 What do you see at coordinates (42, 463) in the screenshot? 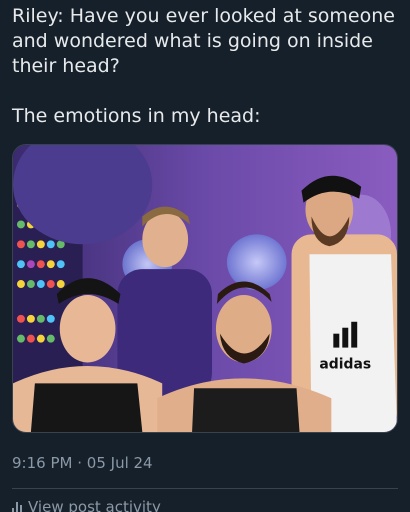
I see `tweet-time: 9:16 PM` at bounding box center [42, 463].